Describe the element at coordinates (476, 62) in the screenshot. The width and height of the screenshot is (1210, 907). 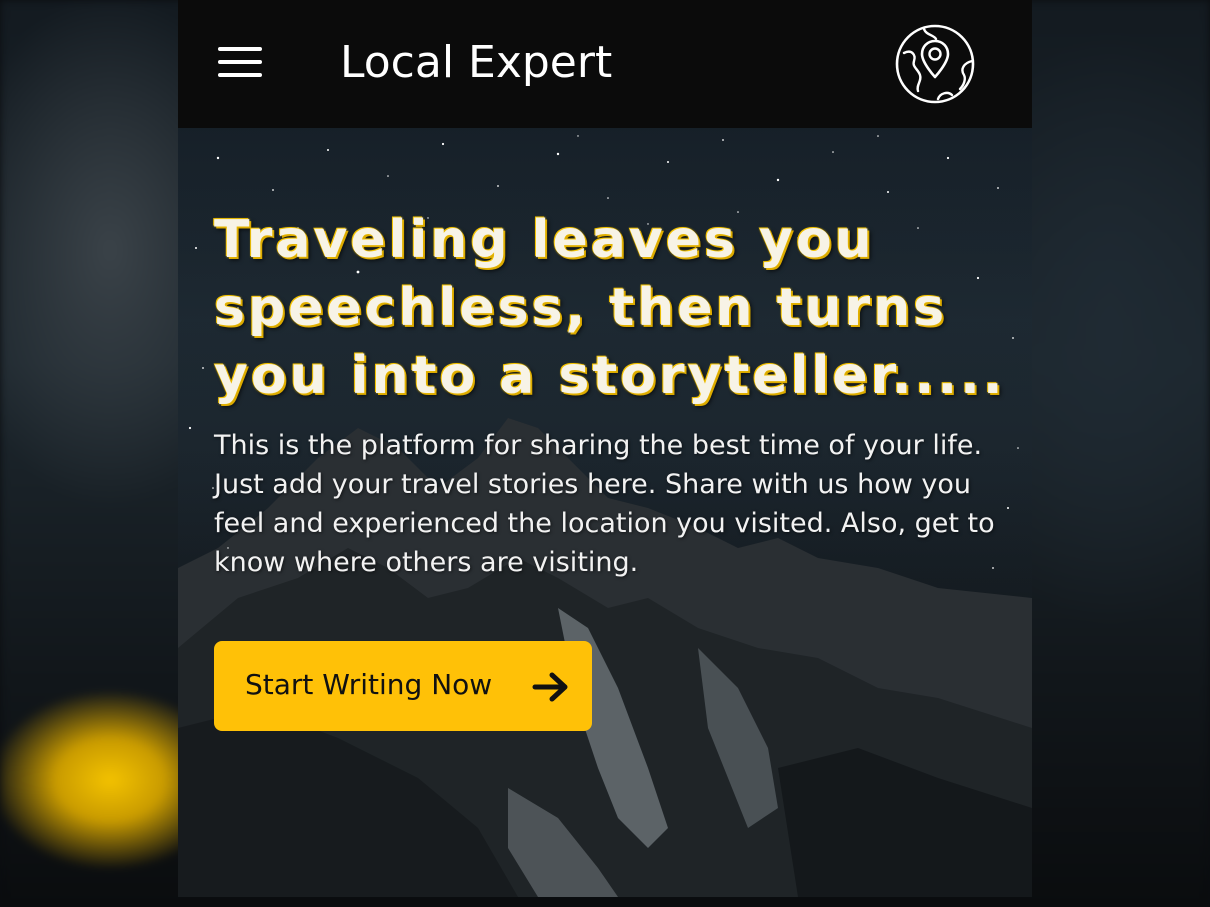
I see `app-title: Local Expert` at that location.